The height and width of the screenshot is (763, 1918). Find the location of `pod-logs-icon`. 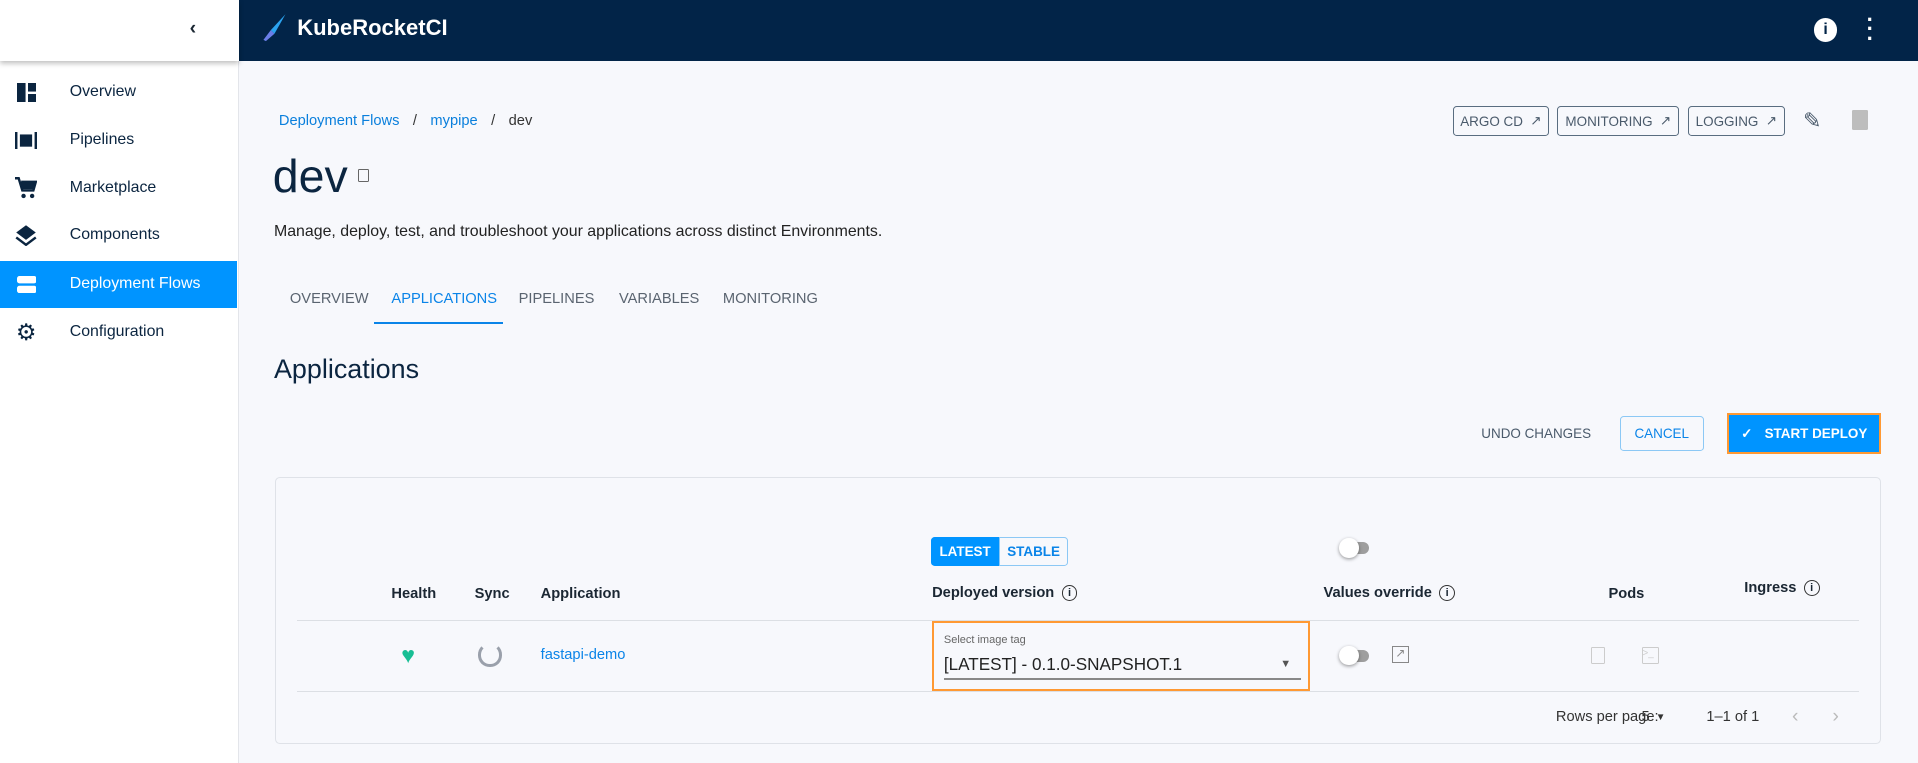

pod-logs-icon is located at coordinates (1598, 656).